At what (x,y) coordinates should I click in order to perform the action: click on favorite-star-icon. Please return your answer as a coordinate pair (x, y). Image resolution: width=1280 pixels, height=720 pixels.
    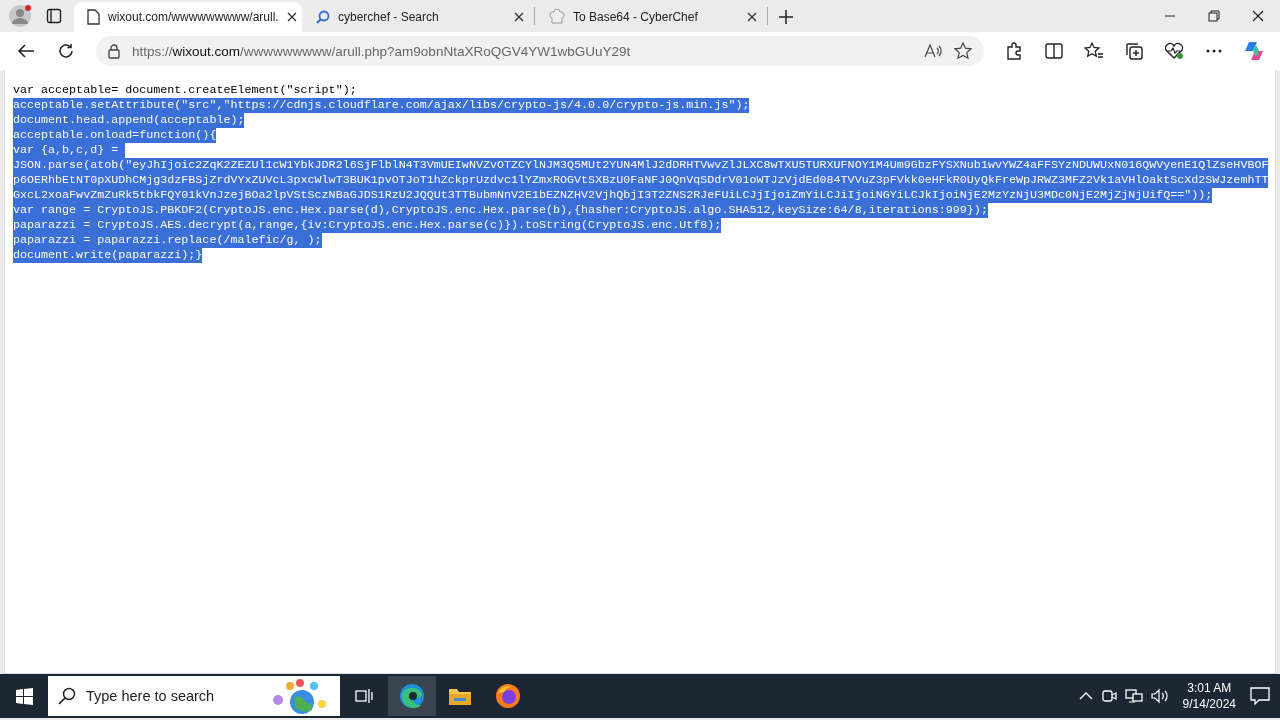
    Looking at the image, I should click on (963, 51).